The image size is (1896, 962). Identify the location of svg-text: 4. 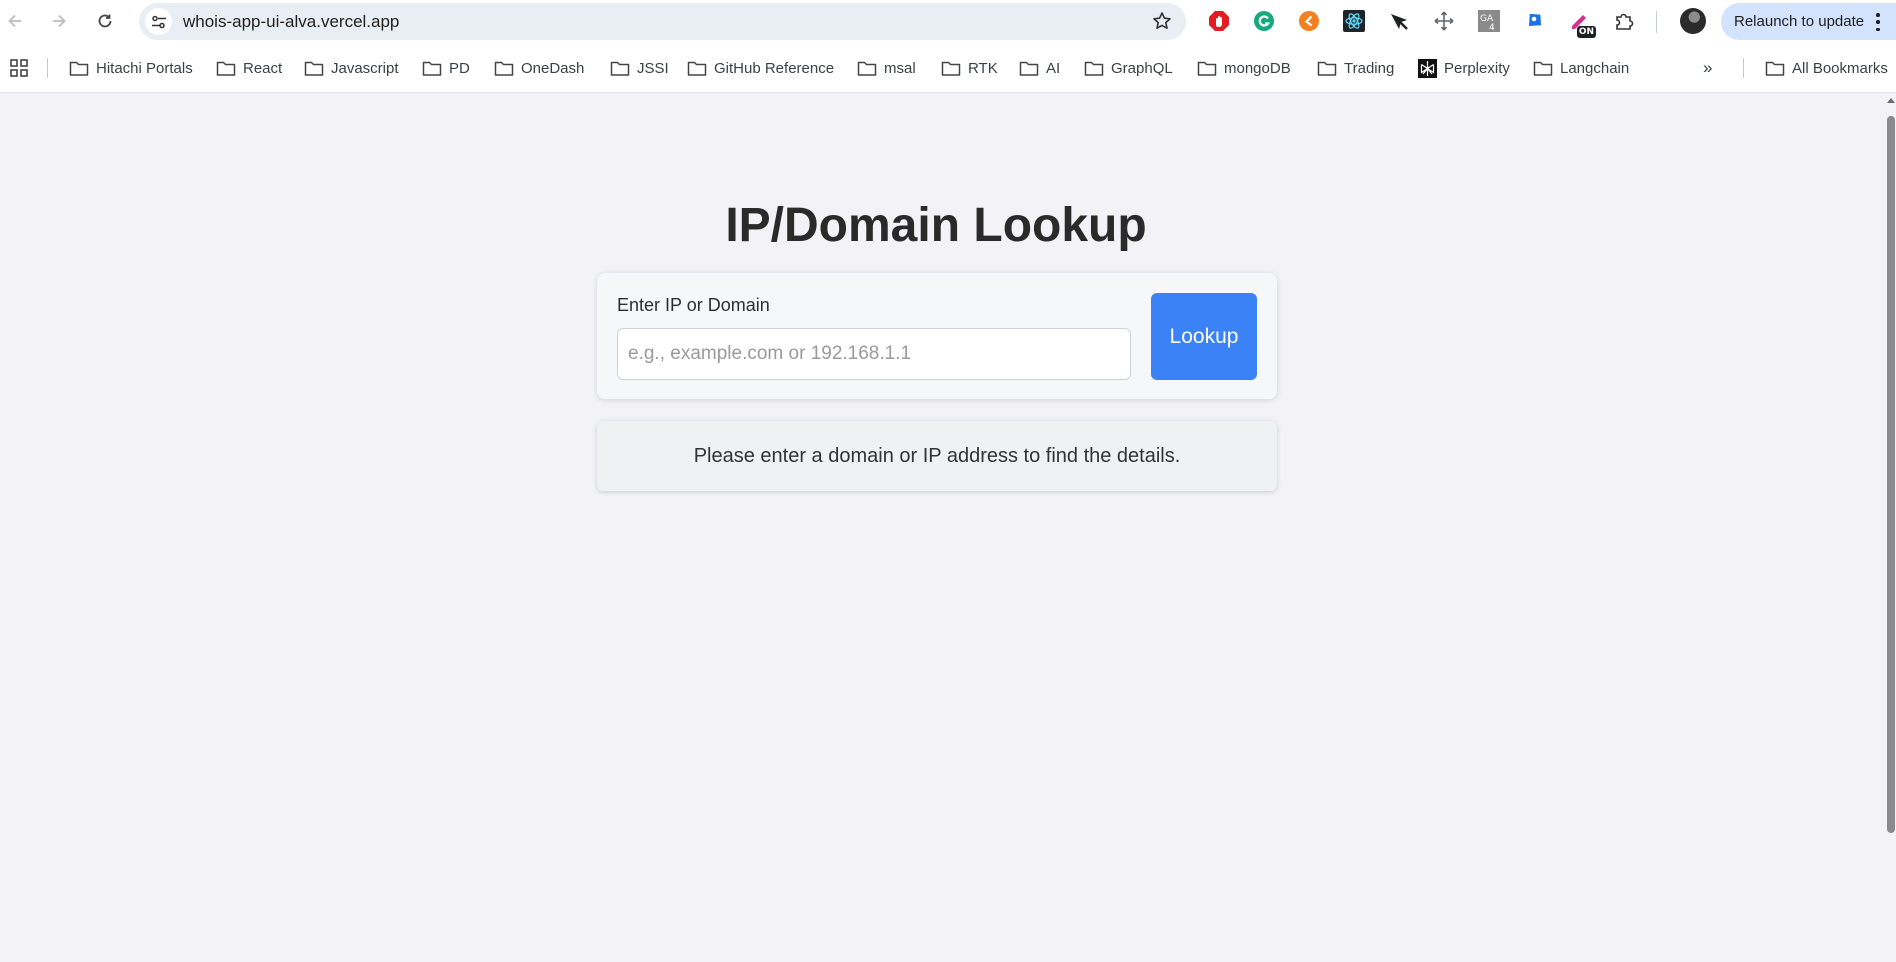
(1492, 27).